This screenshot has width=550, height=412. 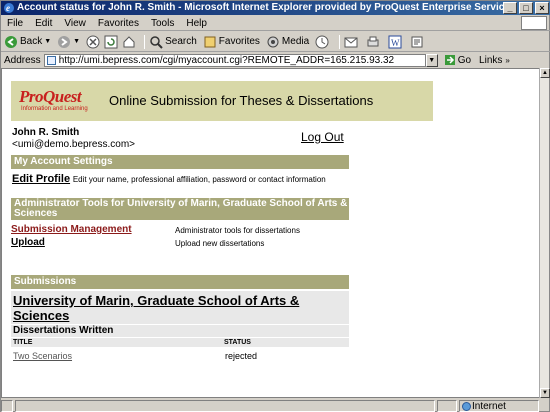 I want to click on favorites-label: Favorites, so click(x=239, y=41).